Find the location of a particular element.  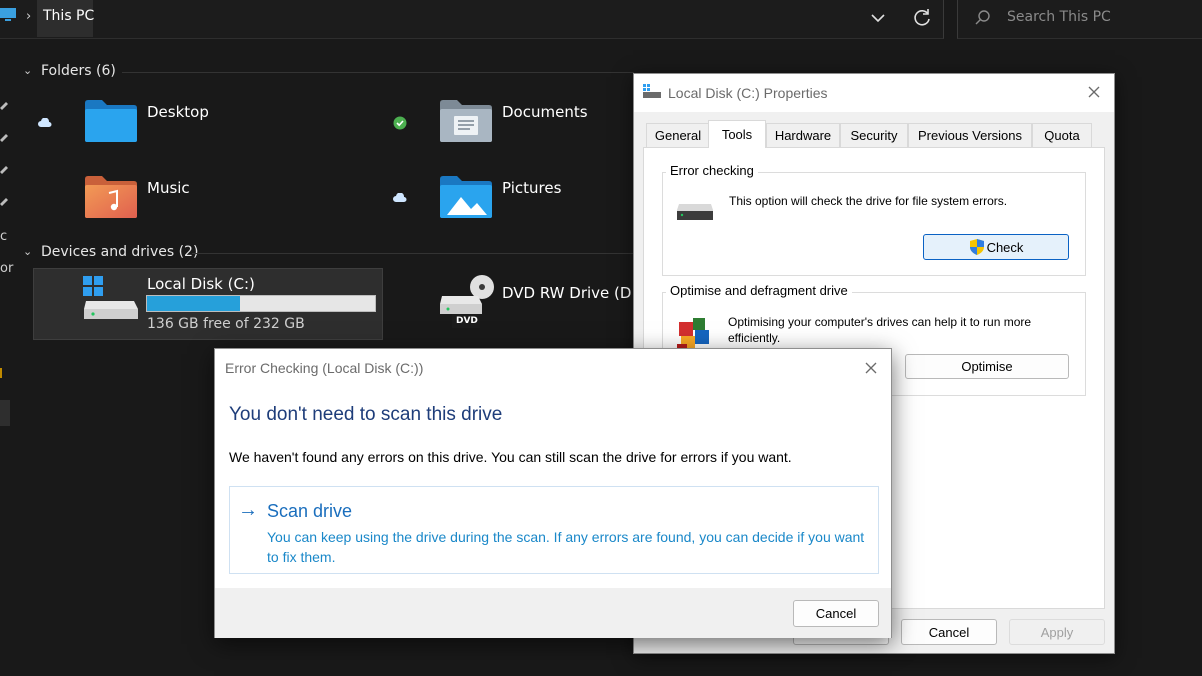

error-checking-group is located at coordinates (874, 224).